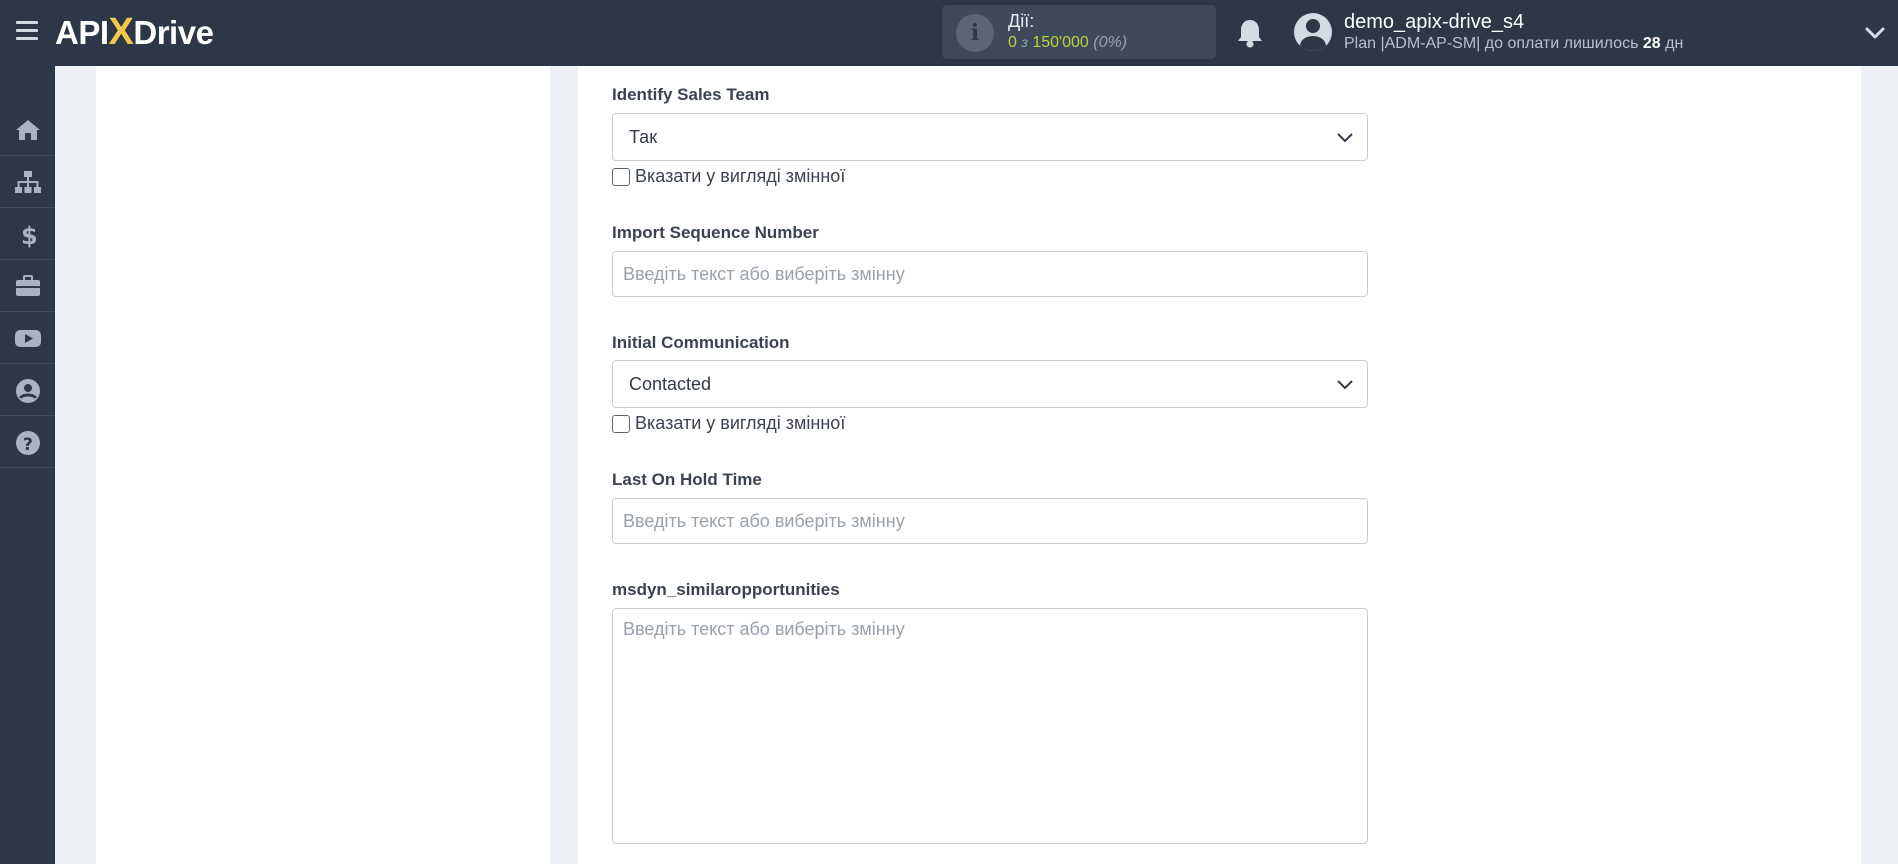 This screenshot has height=864, width=1898. Describe the element at coordinates (134, 32) in the screenshot. I see `logo: APIXDrive` at that location.